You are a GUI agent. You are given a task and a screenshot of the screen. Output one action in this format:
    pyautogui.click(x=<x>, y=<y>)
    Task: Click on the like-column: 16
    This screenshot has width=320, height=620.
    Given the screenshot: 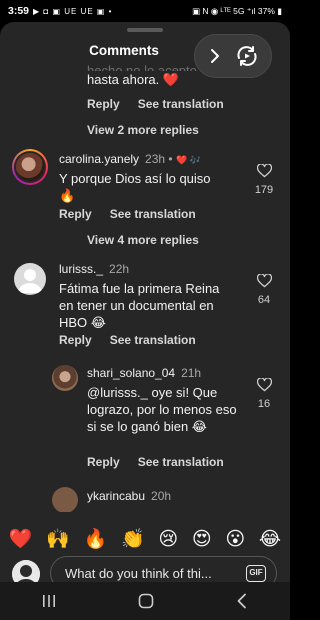 What is the action you would take?
    pyautogui.click(x=264, y=394)
    